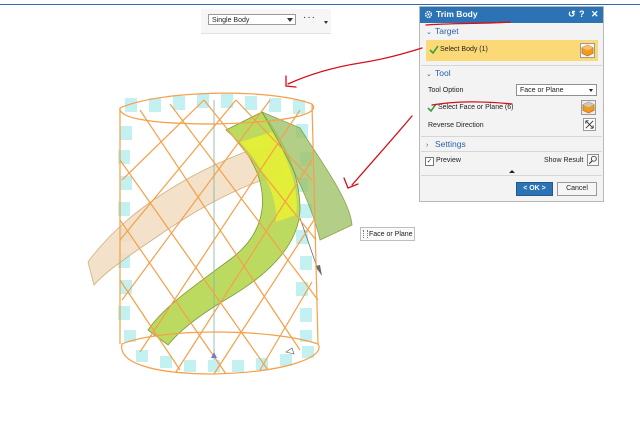 This screenshot has width=640, height=441. I want to click on section-tool-label: Tool, so click(443, 73).